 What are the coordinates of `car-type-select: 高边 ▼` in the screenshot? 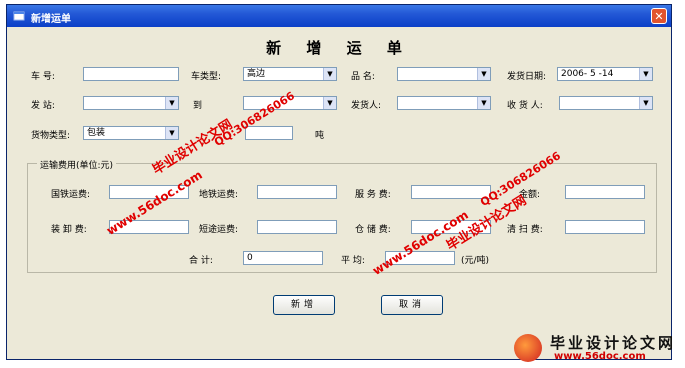 It's located at (290, 74).